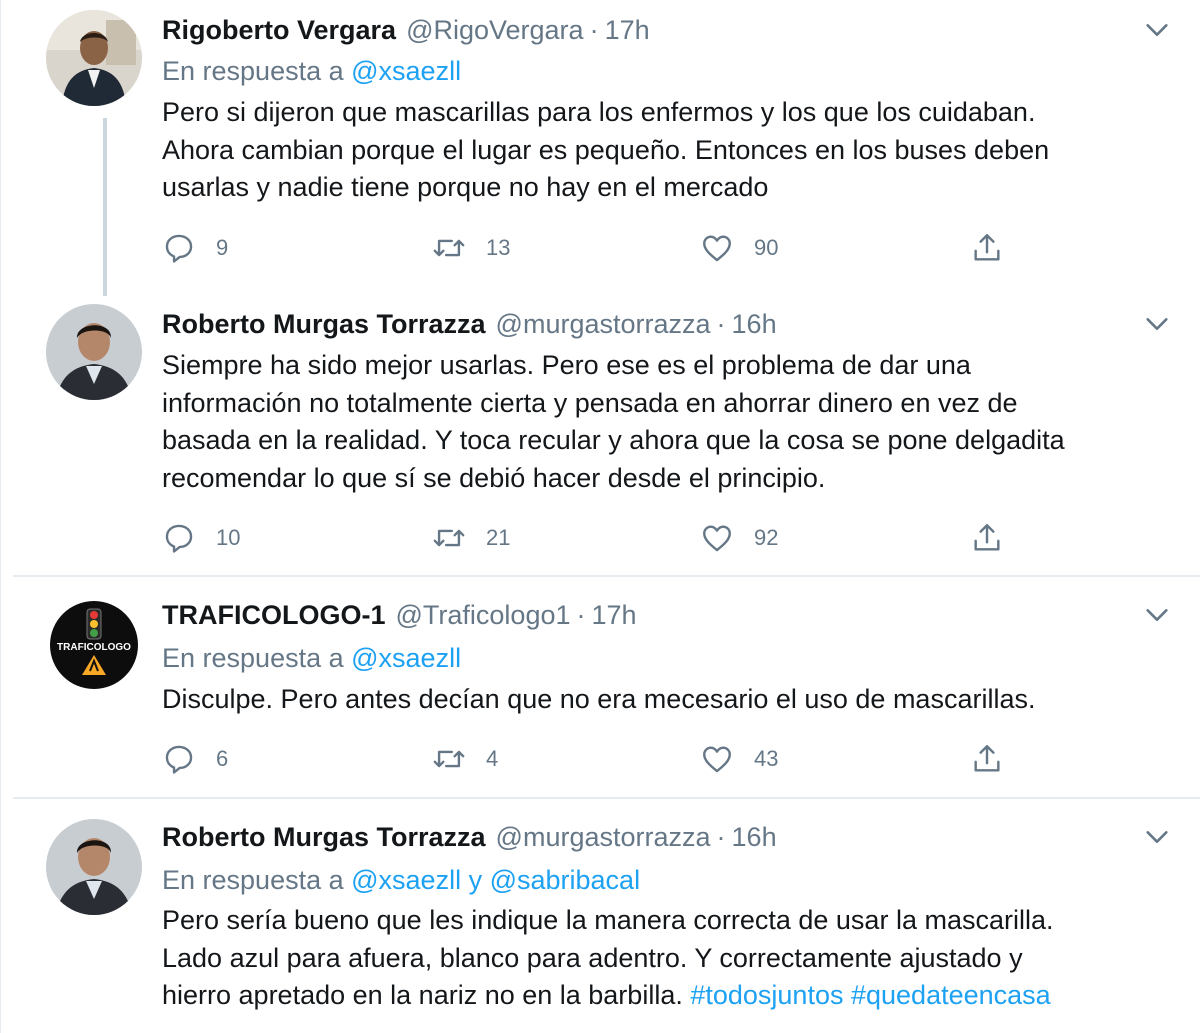  Describe the element at coordinates (766, 995) in the screenshot. I see `hashtag-link: #todosjuntos` at that location.